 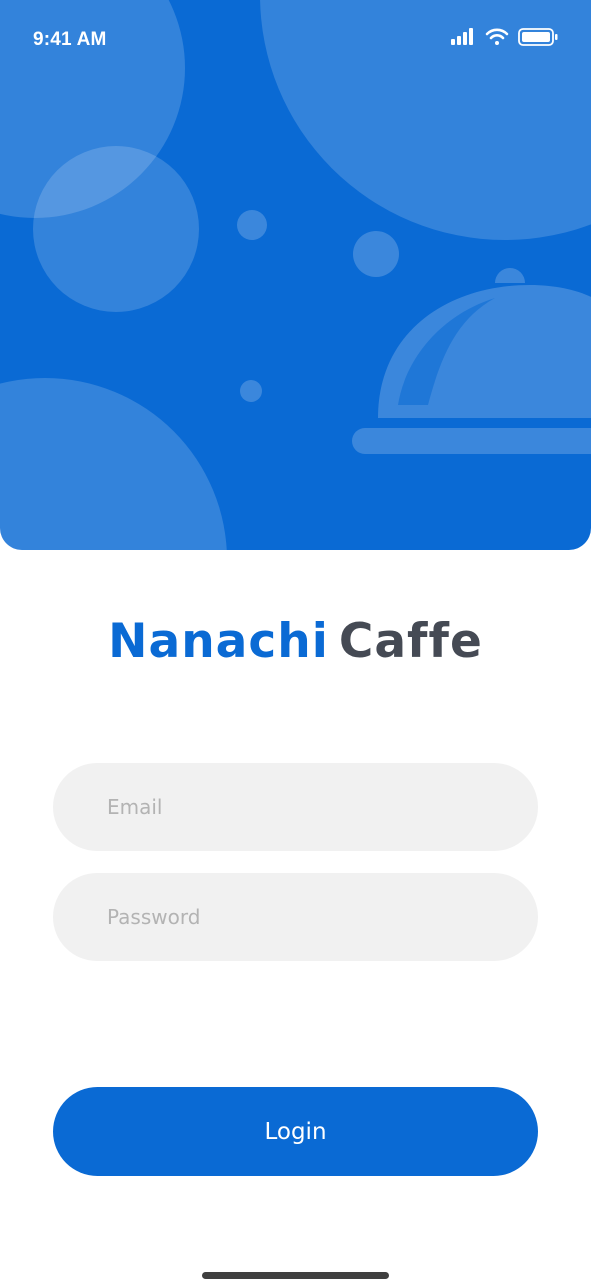 I want to click on wifi-icon, so click(x=497, y=36).